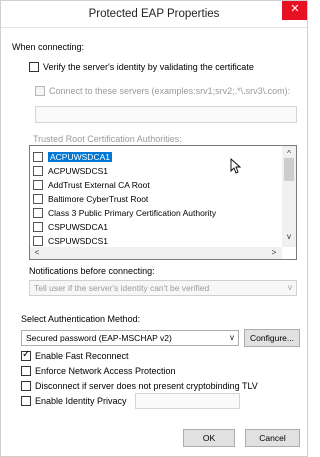  I want to click on identity-privacy-label: Enable Identity Privacy, so click(81, 401).